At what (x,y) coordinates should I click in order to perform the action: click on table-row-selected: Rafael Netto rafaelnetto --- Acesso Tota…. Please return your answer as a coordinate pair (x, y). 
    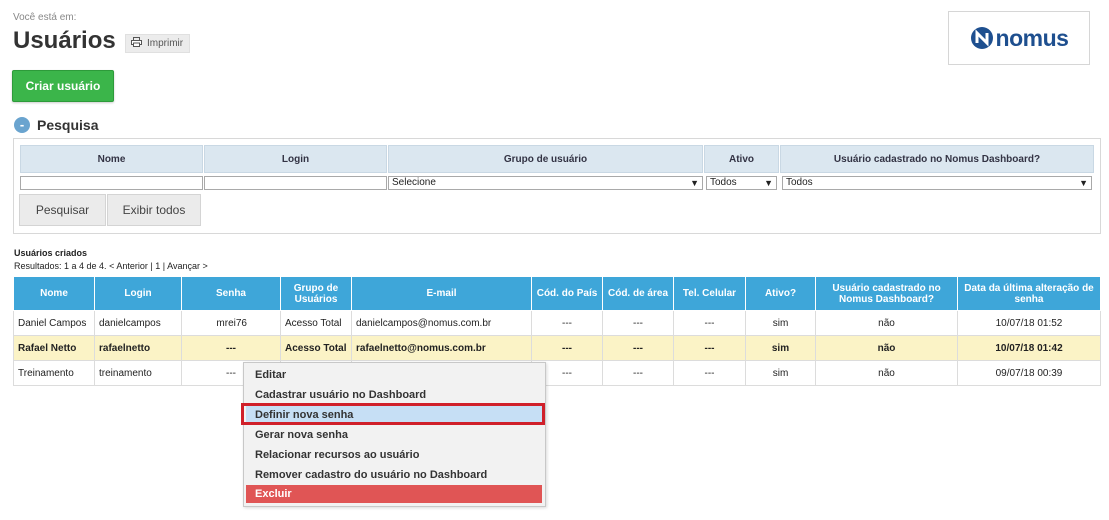
    Looking at the image, I should click on (557, 348).